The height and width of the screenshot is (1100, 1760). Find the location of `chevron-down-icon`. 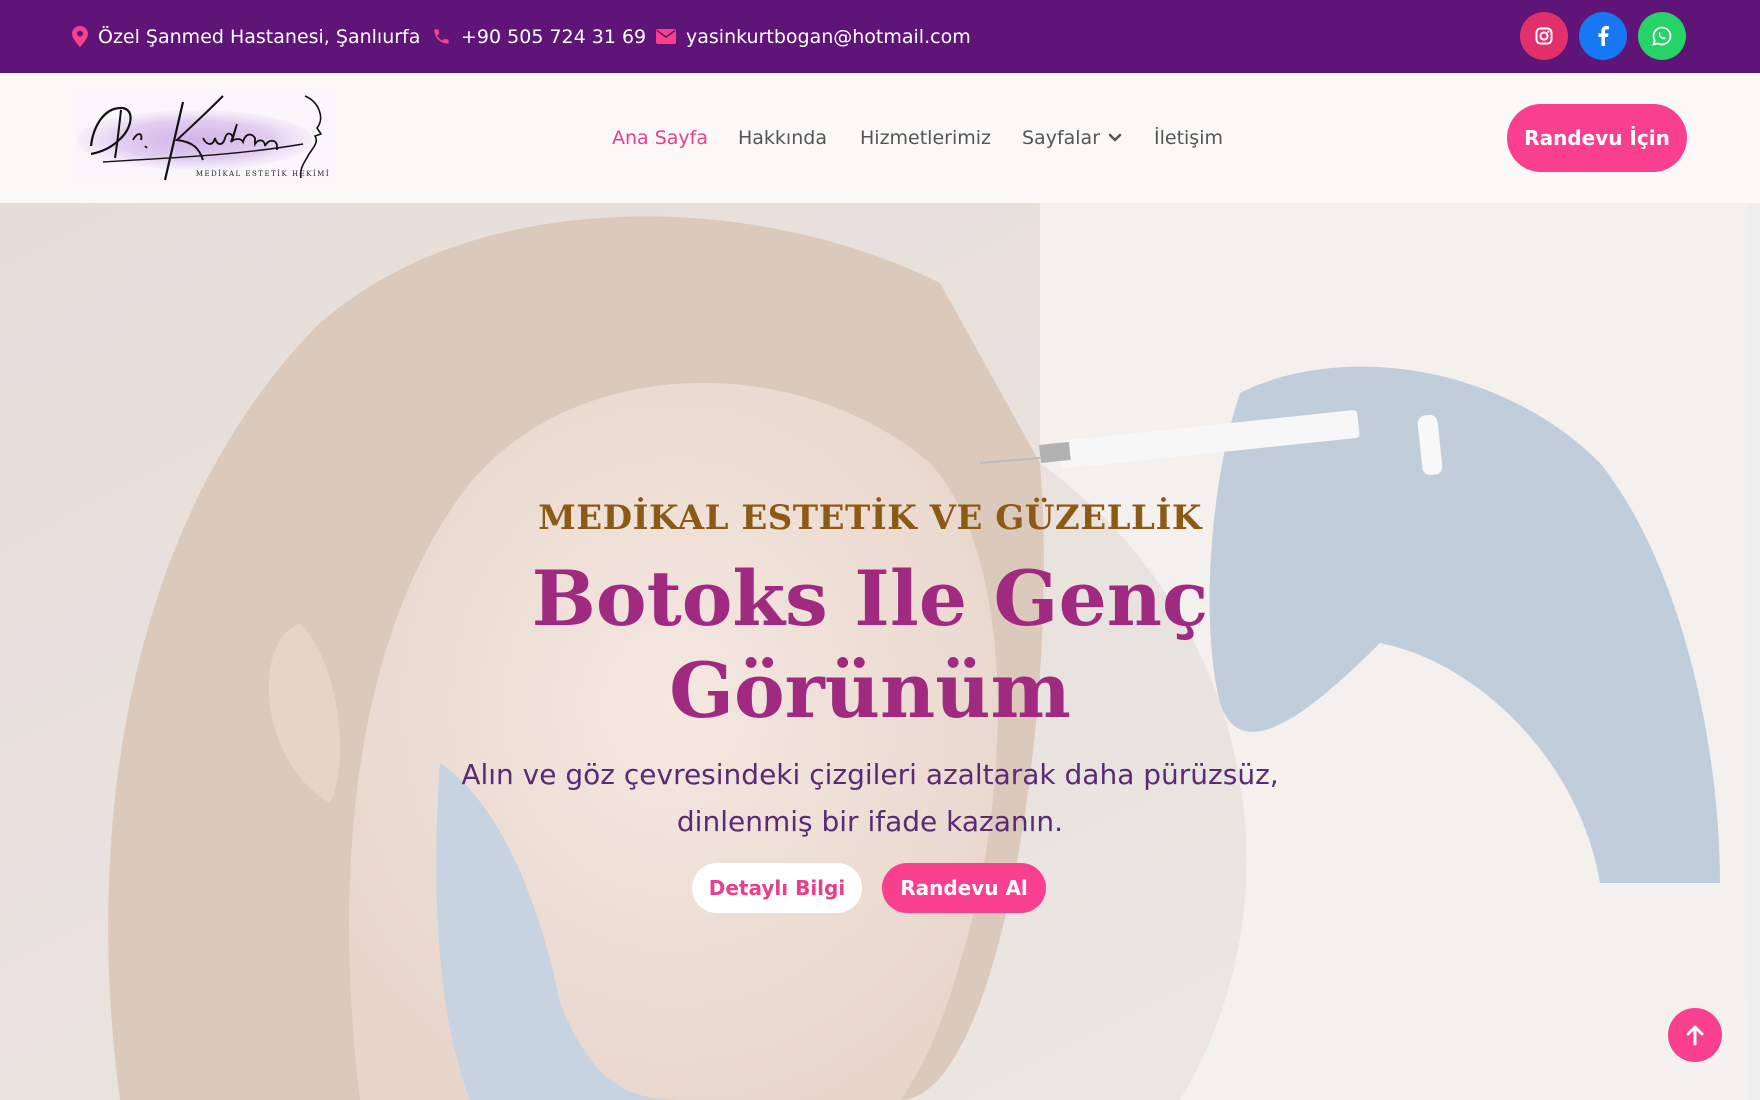

chevron-down-icon is located at coordinates (1115, 137).